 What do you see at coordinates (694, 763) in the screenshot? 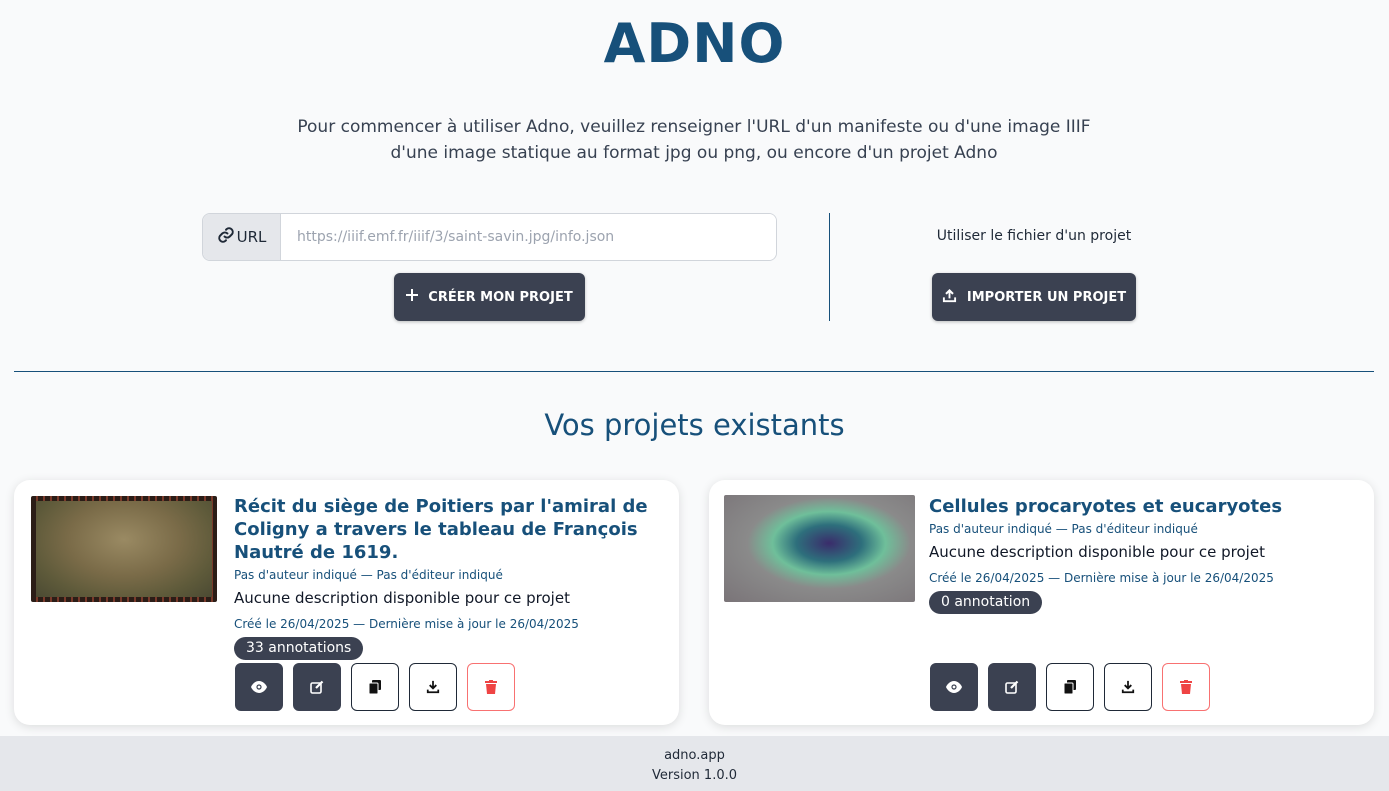
I see `footer: adno.app Version 1.0.0` at bounding box center [694, 763].